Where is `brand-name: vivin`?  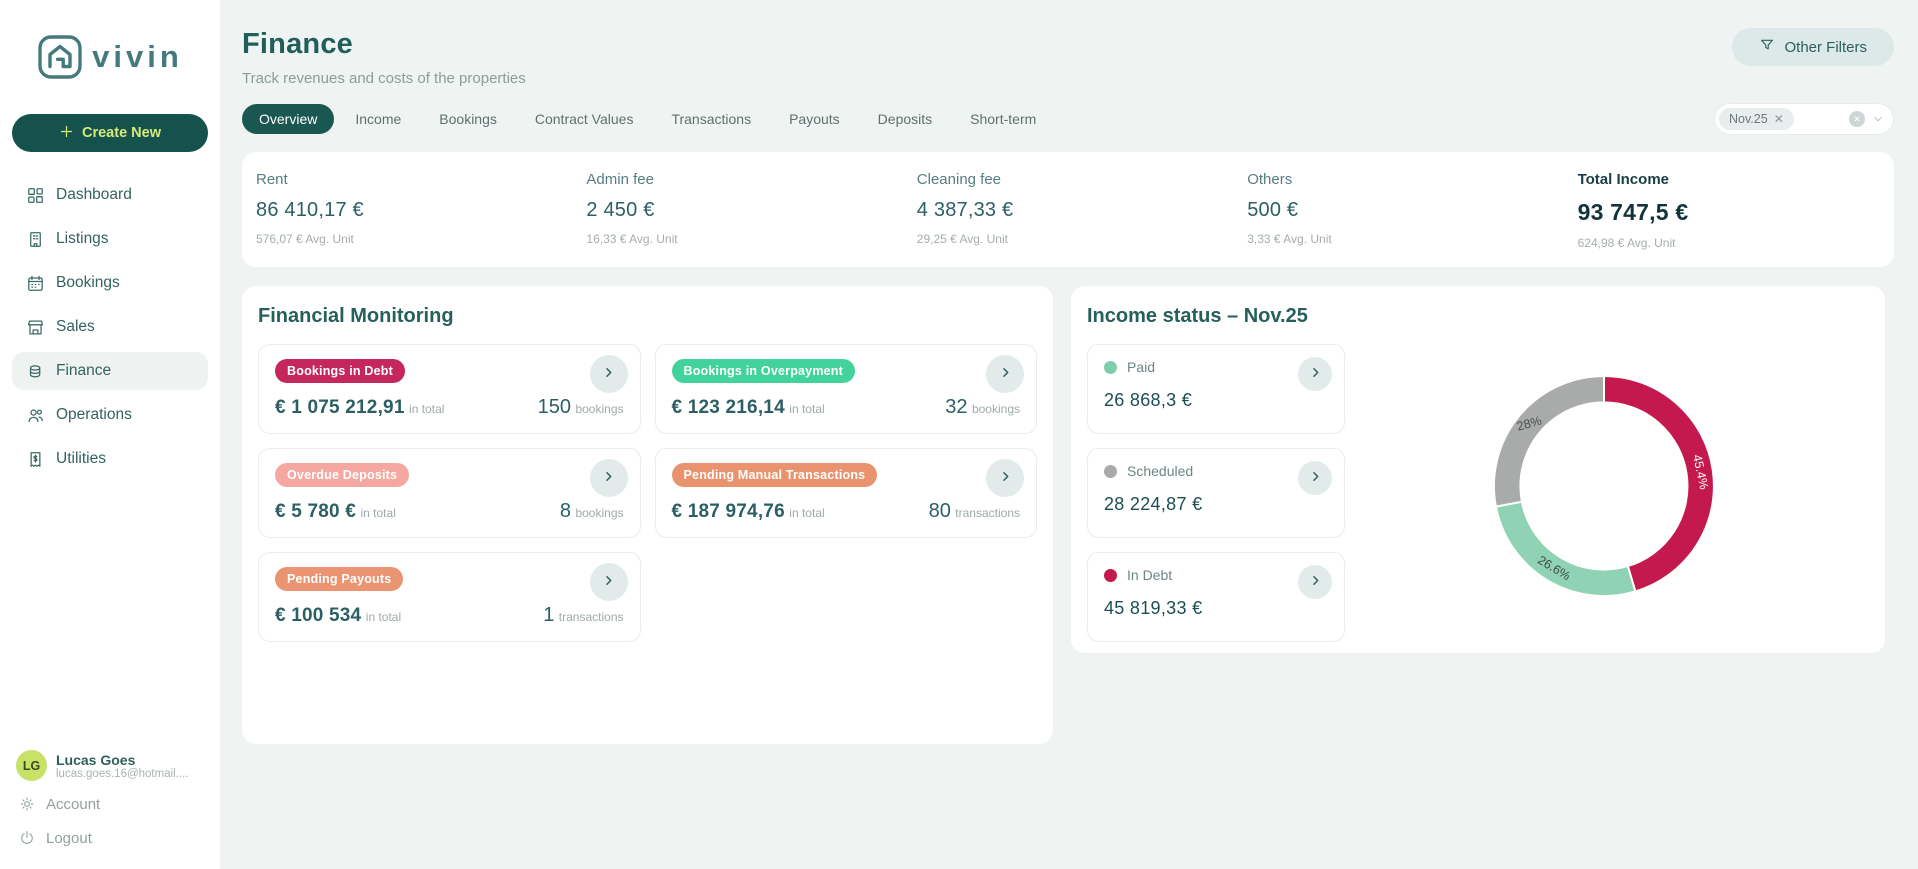
brand-name: vivin is located at coordinates (137, 56).